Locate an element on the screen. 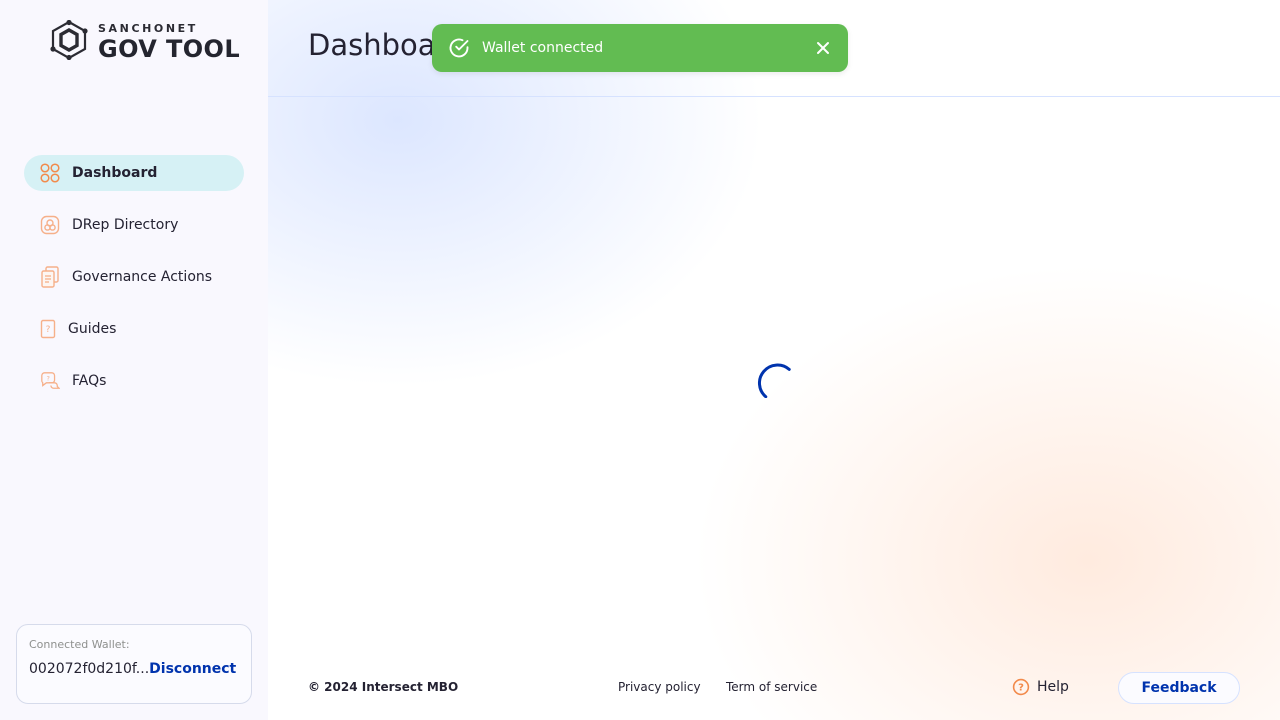 The height and width of the screenshot is (720, 1280). faqs-icon: ? is located at coordinates (50, 381).